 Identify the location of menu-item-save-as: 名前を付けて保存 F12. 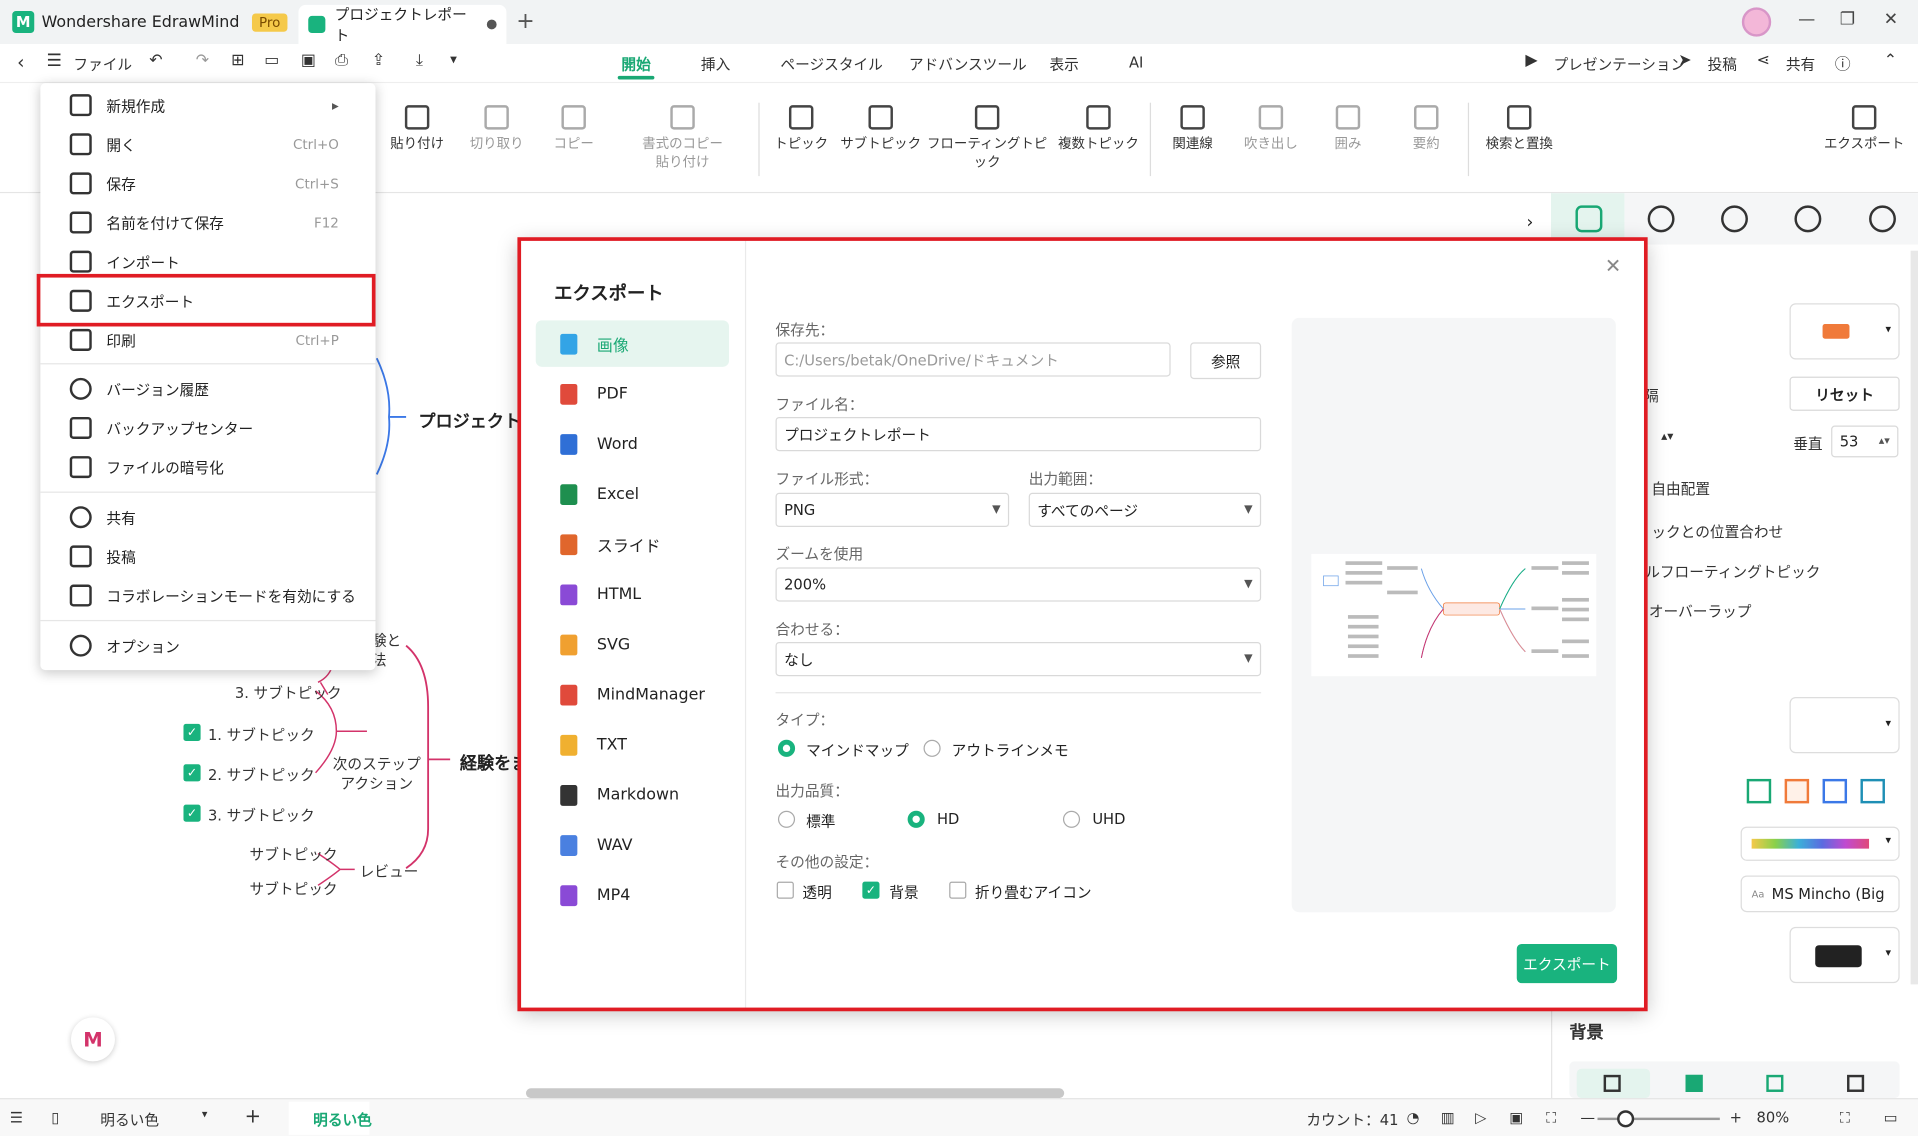
(207, 222).